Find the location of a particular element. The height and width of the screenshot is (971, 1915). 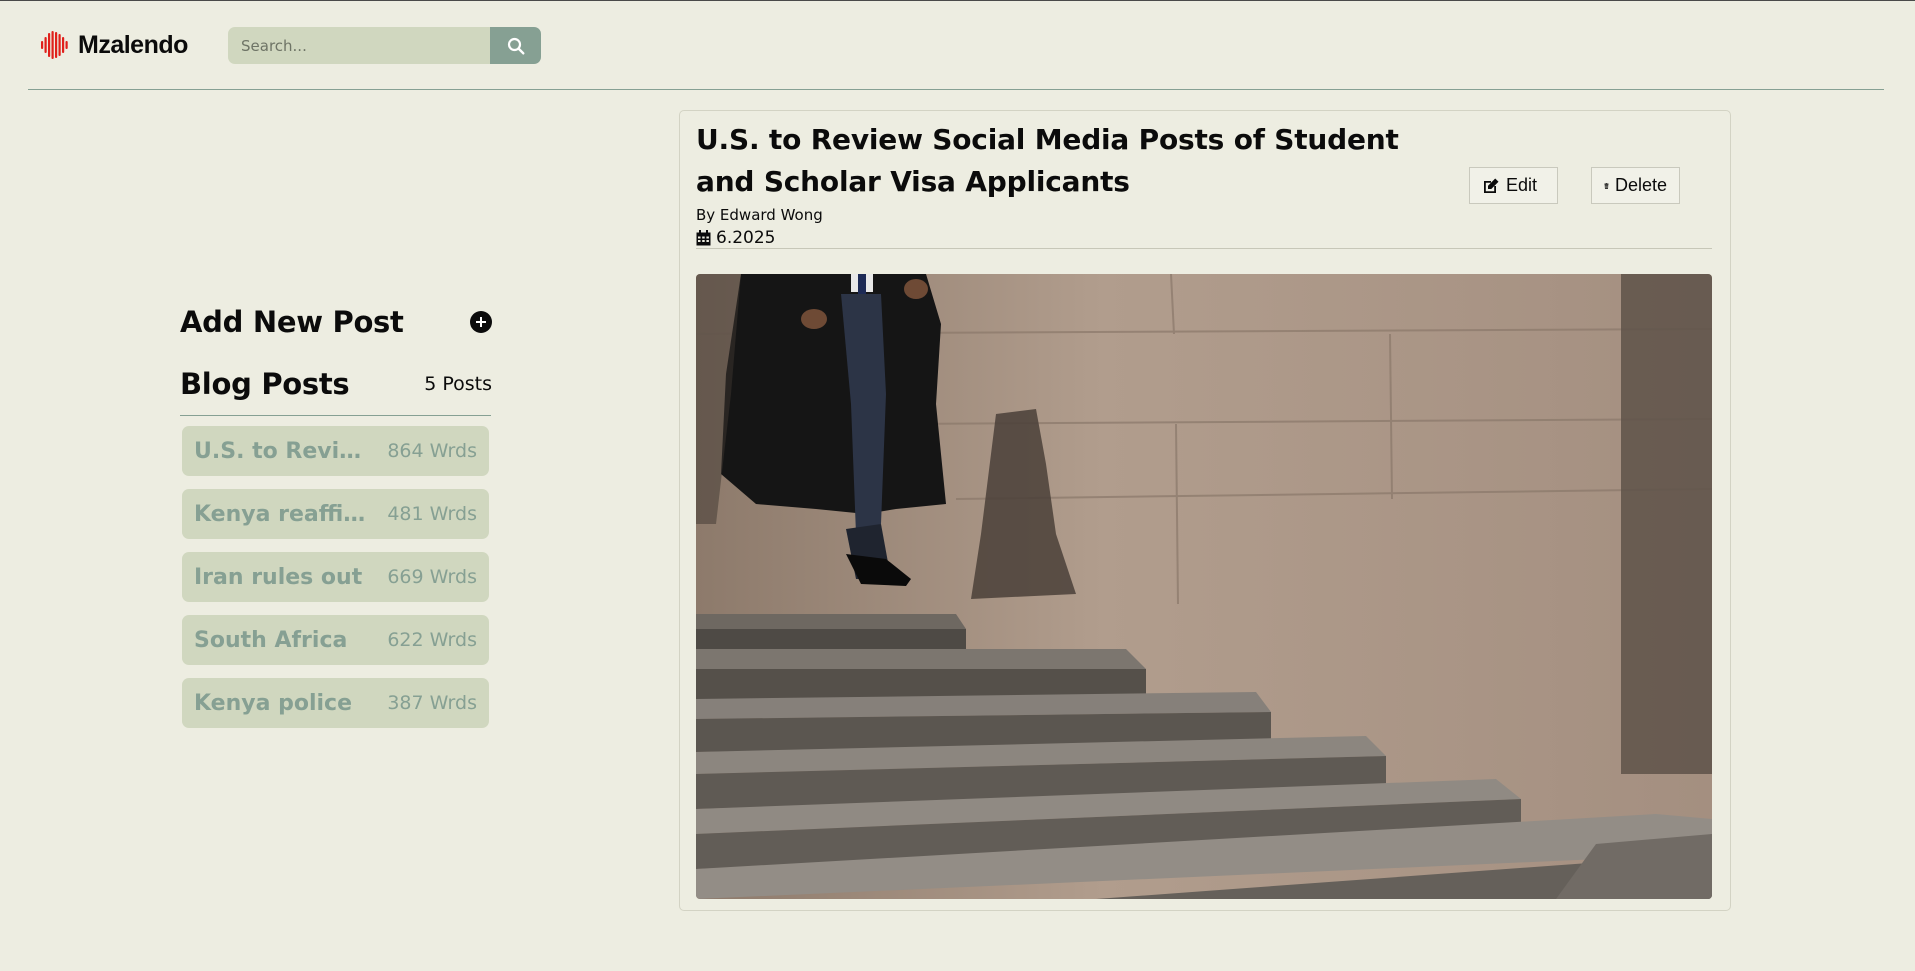

article-divider is located at coordinates (1204, 248).